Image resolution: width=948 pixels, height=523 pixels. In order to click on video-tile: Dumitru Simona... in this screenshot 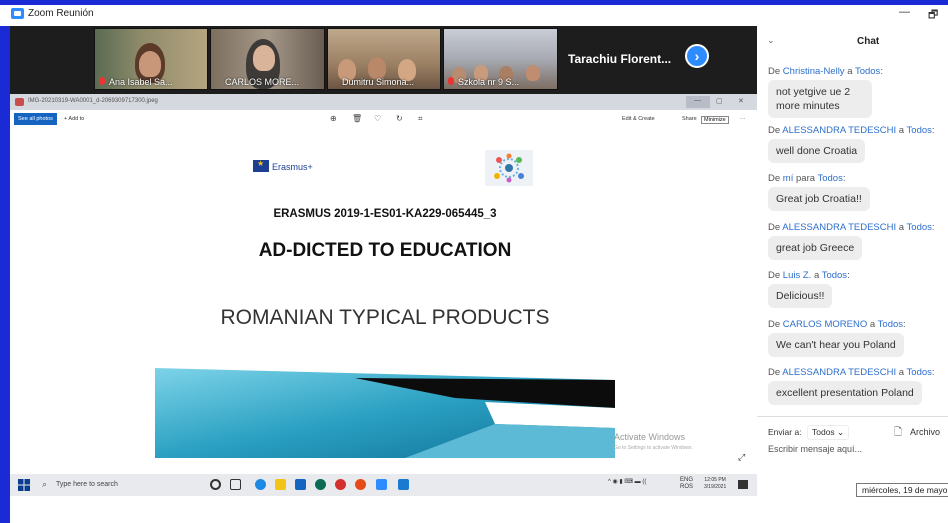, I will do `click(384, 59)`.